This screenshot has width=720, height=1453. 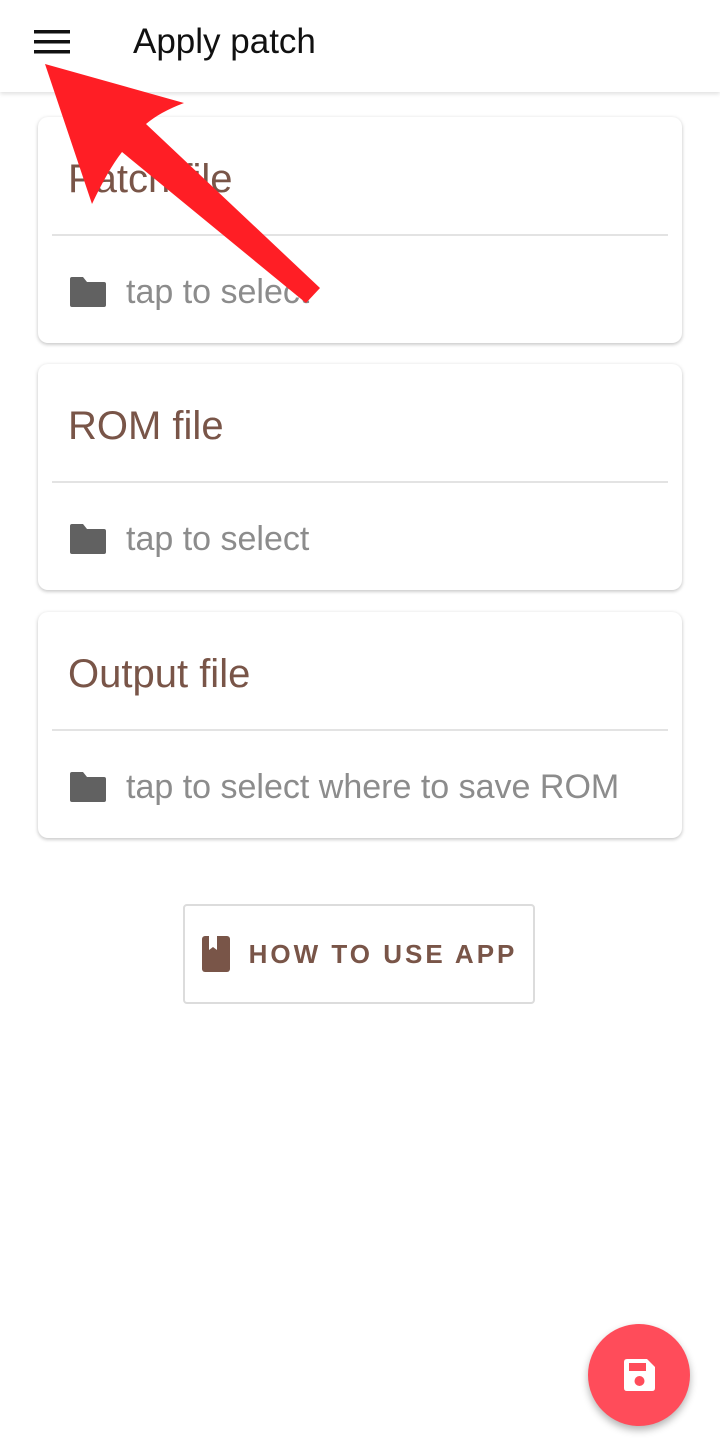 What do you see at coordinates (373, 787) in the screenshot?
I see `output-file-select-text: tap to select where to save ROM` at bounding box center [373, 787].